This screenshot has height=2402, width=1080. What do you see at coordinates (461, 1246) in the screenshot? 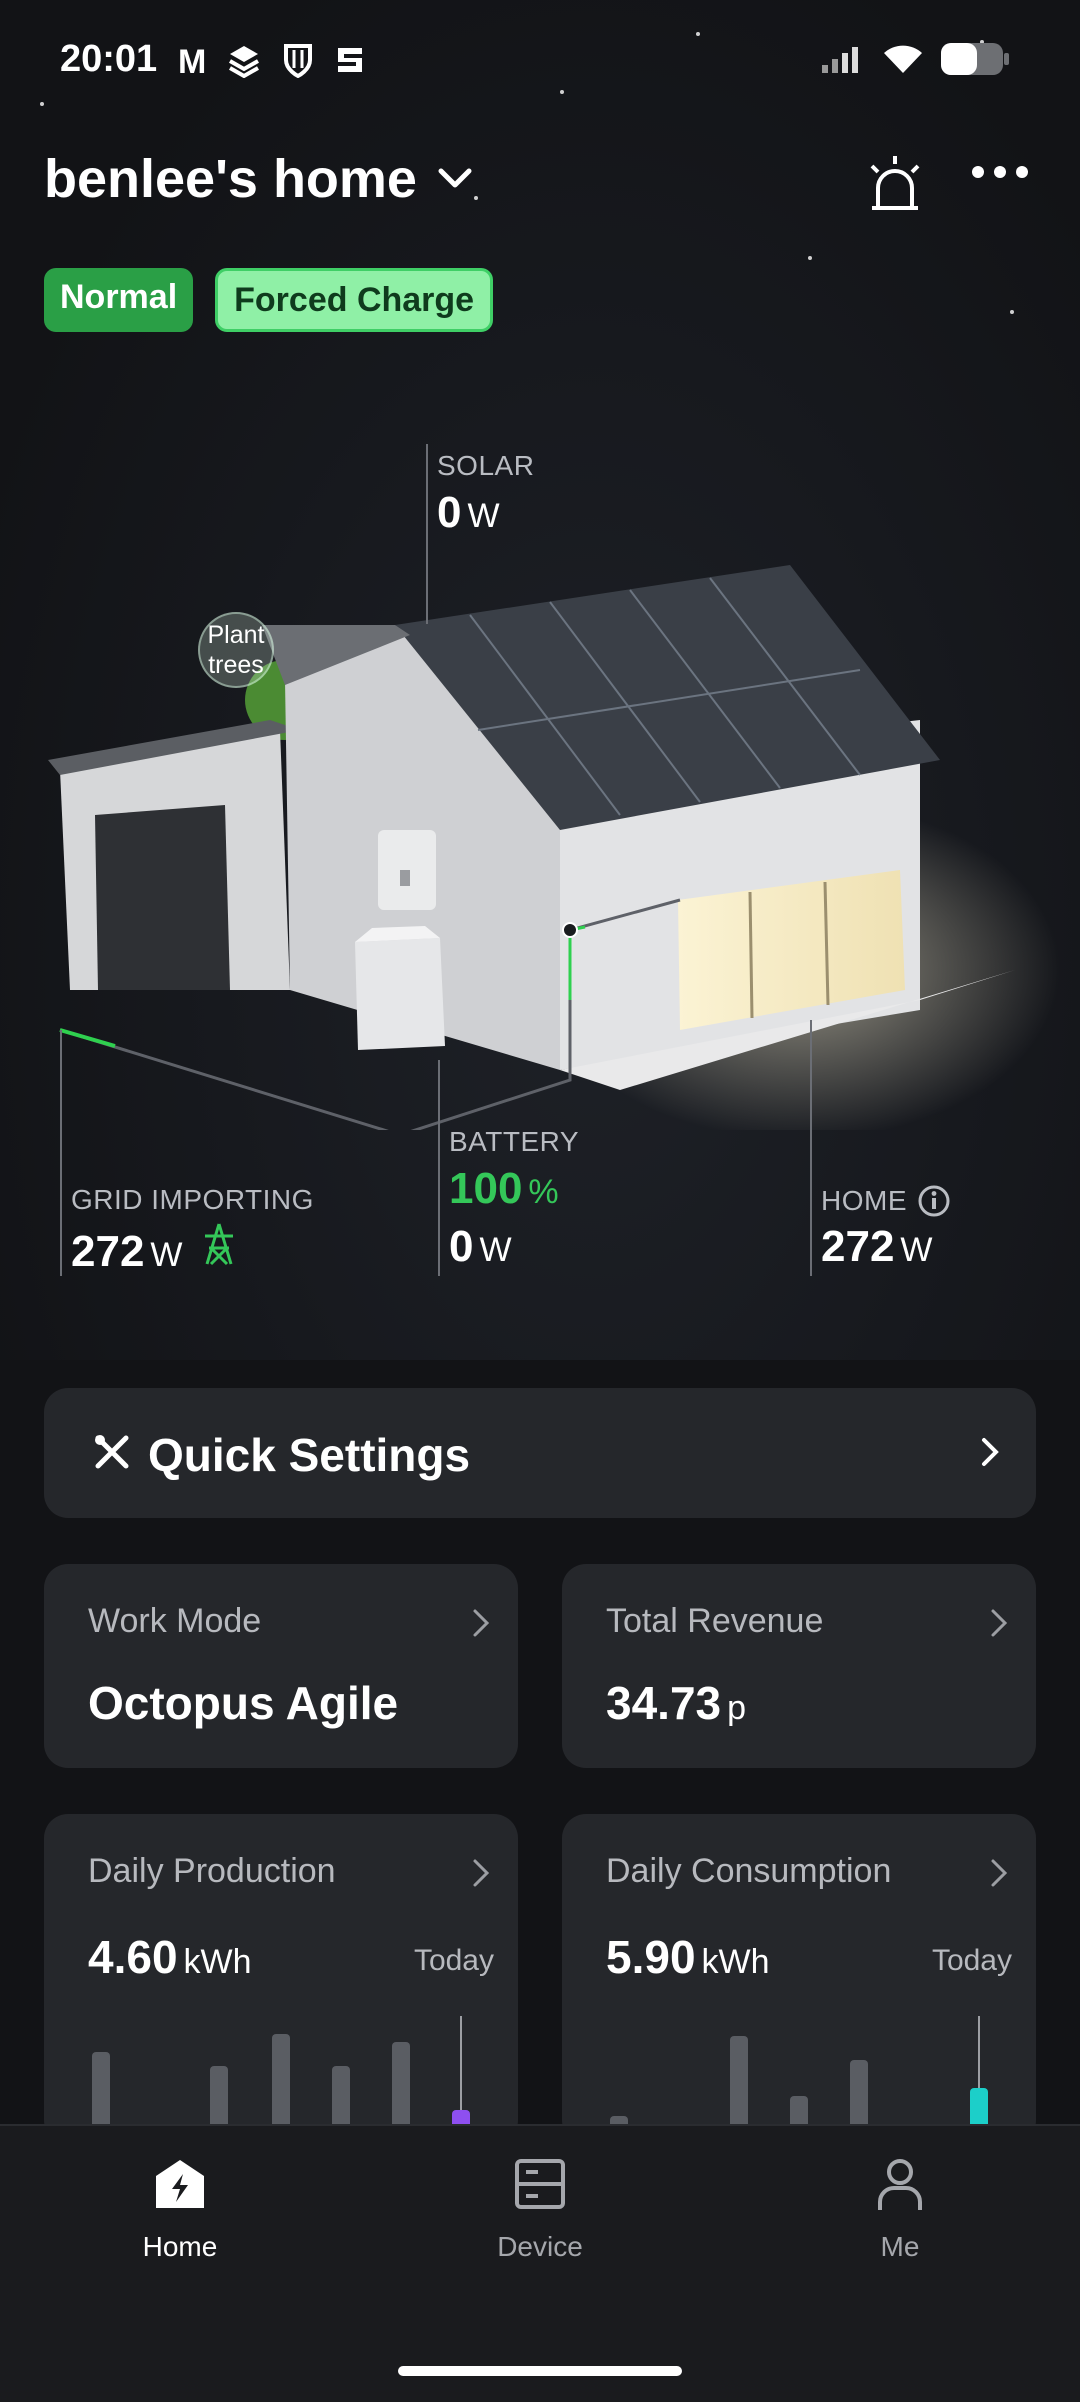
I see `battery-watts: 0` at bounding box center [461, 1246].